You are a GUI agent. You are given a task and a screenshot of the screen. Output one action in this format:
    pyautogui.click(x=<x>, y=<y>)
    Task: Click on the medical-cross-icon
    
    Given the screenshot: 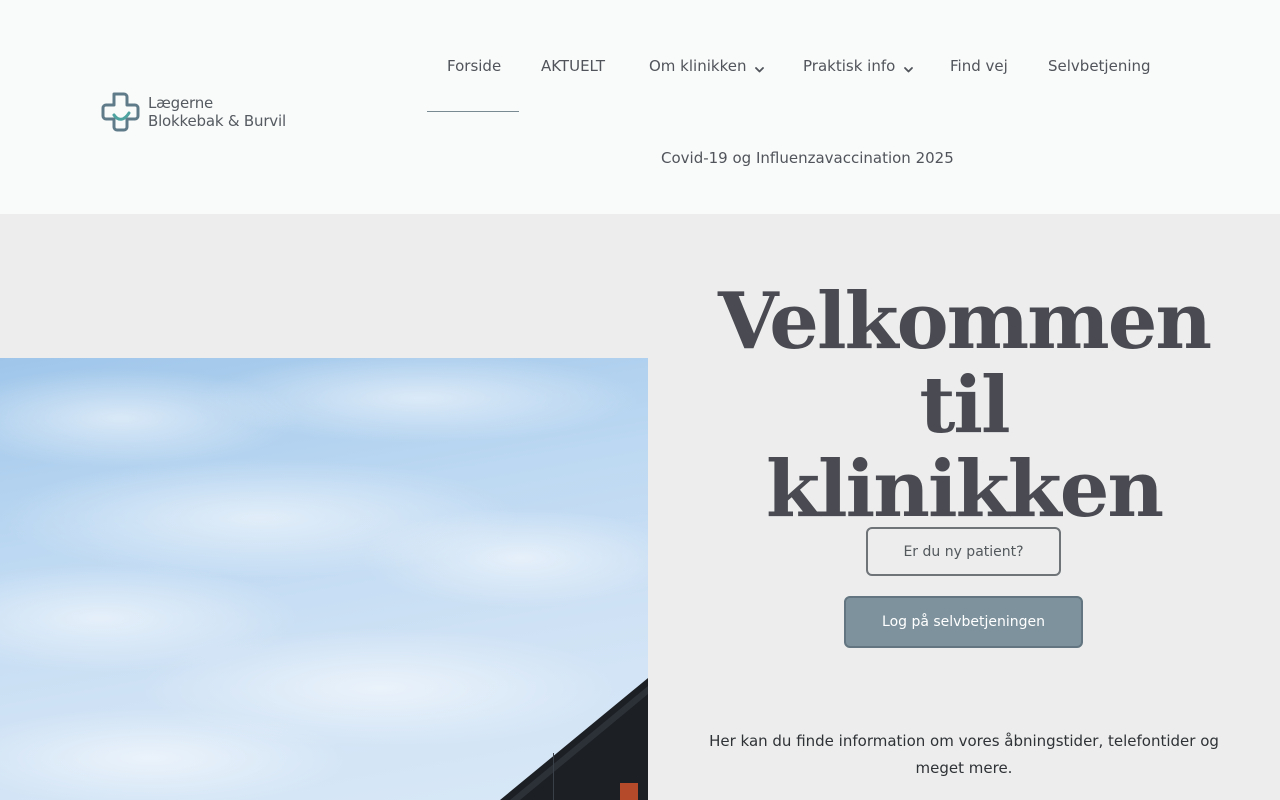 What is the action you would take?
    pyautogui.click(x=121, y=112)
    